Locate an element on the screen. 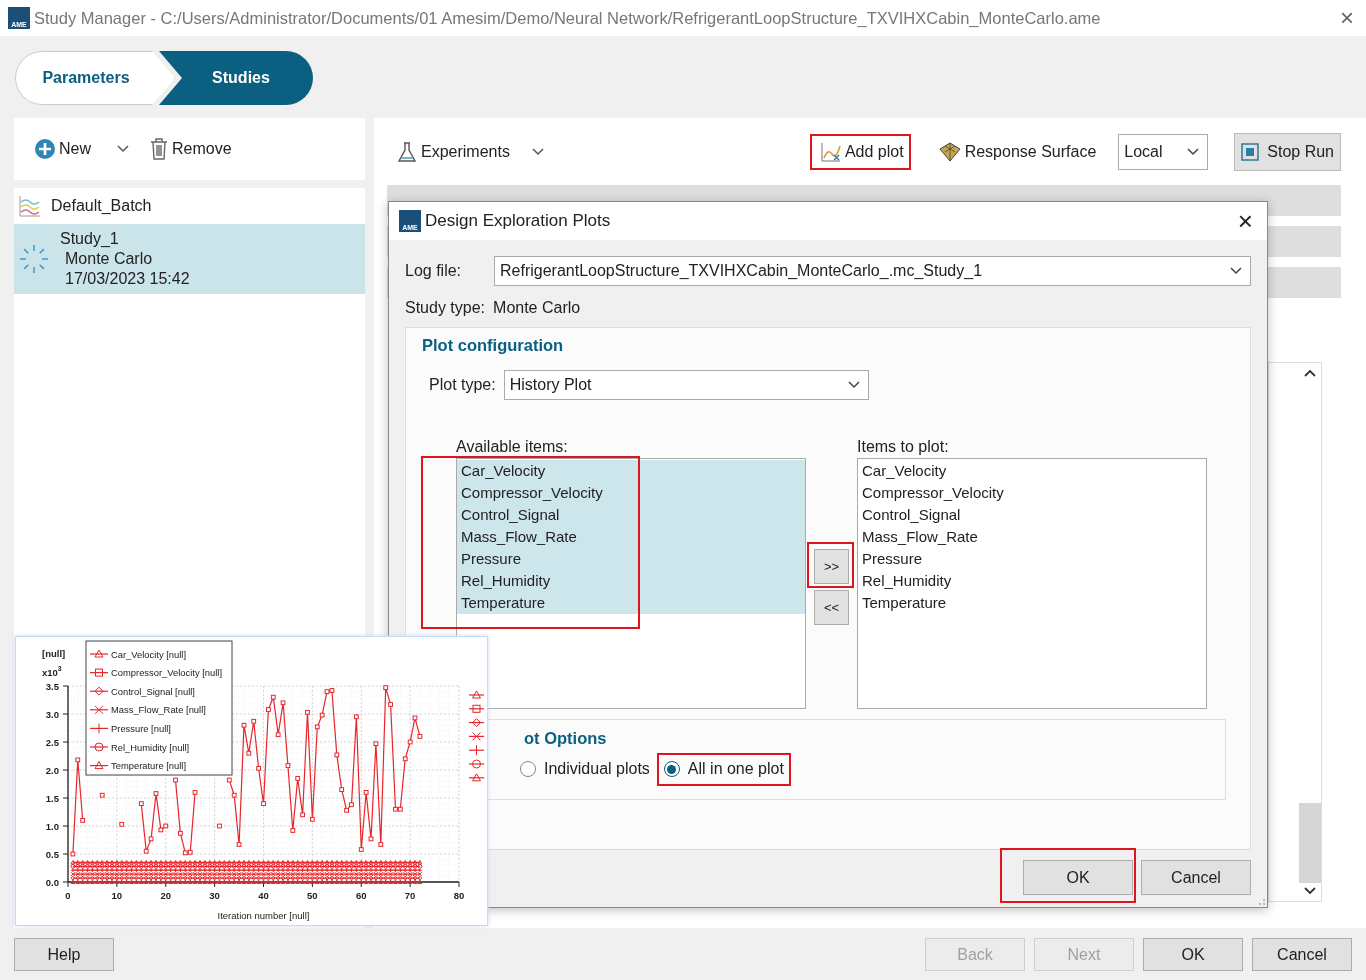  x-tick-label: 50 is located at coordinates (312, 895).